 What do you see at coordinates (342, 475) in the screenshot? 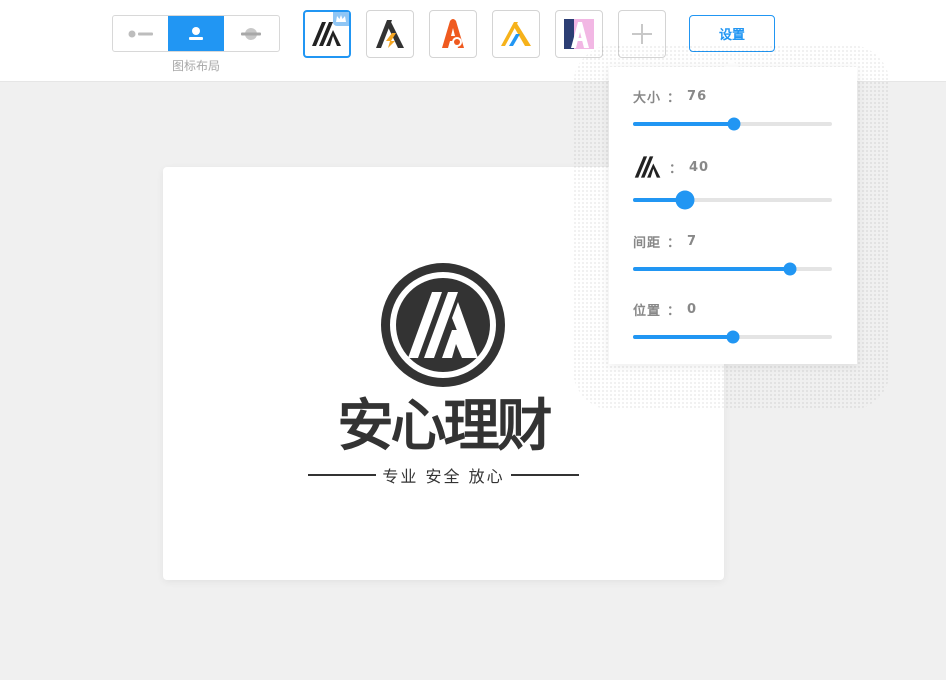
I see `slogan-left-rule` at bounding box center [342, 475].